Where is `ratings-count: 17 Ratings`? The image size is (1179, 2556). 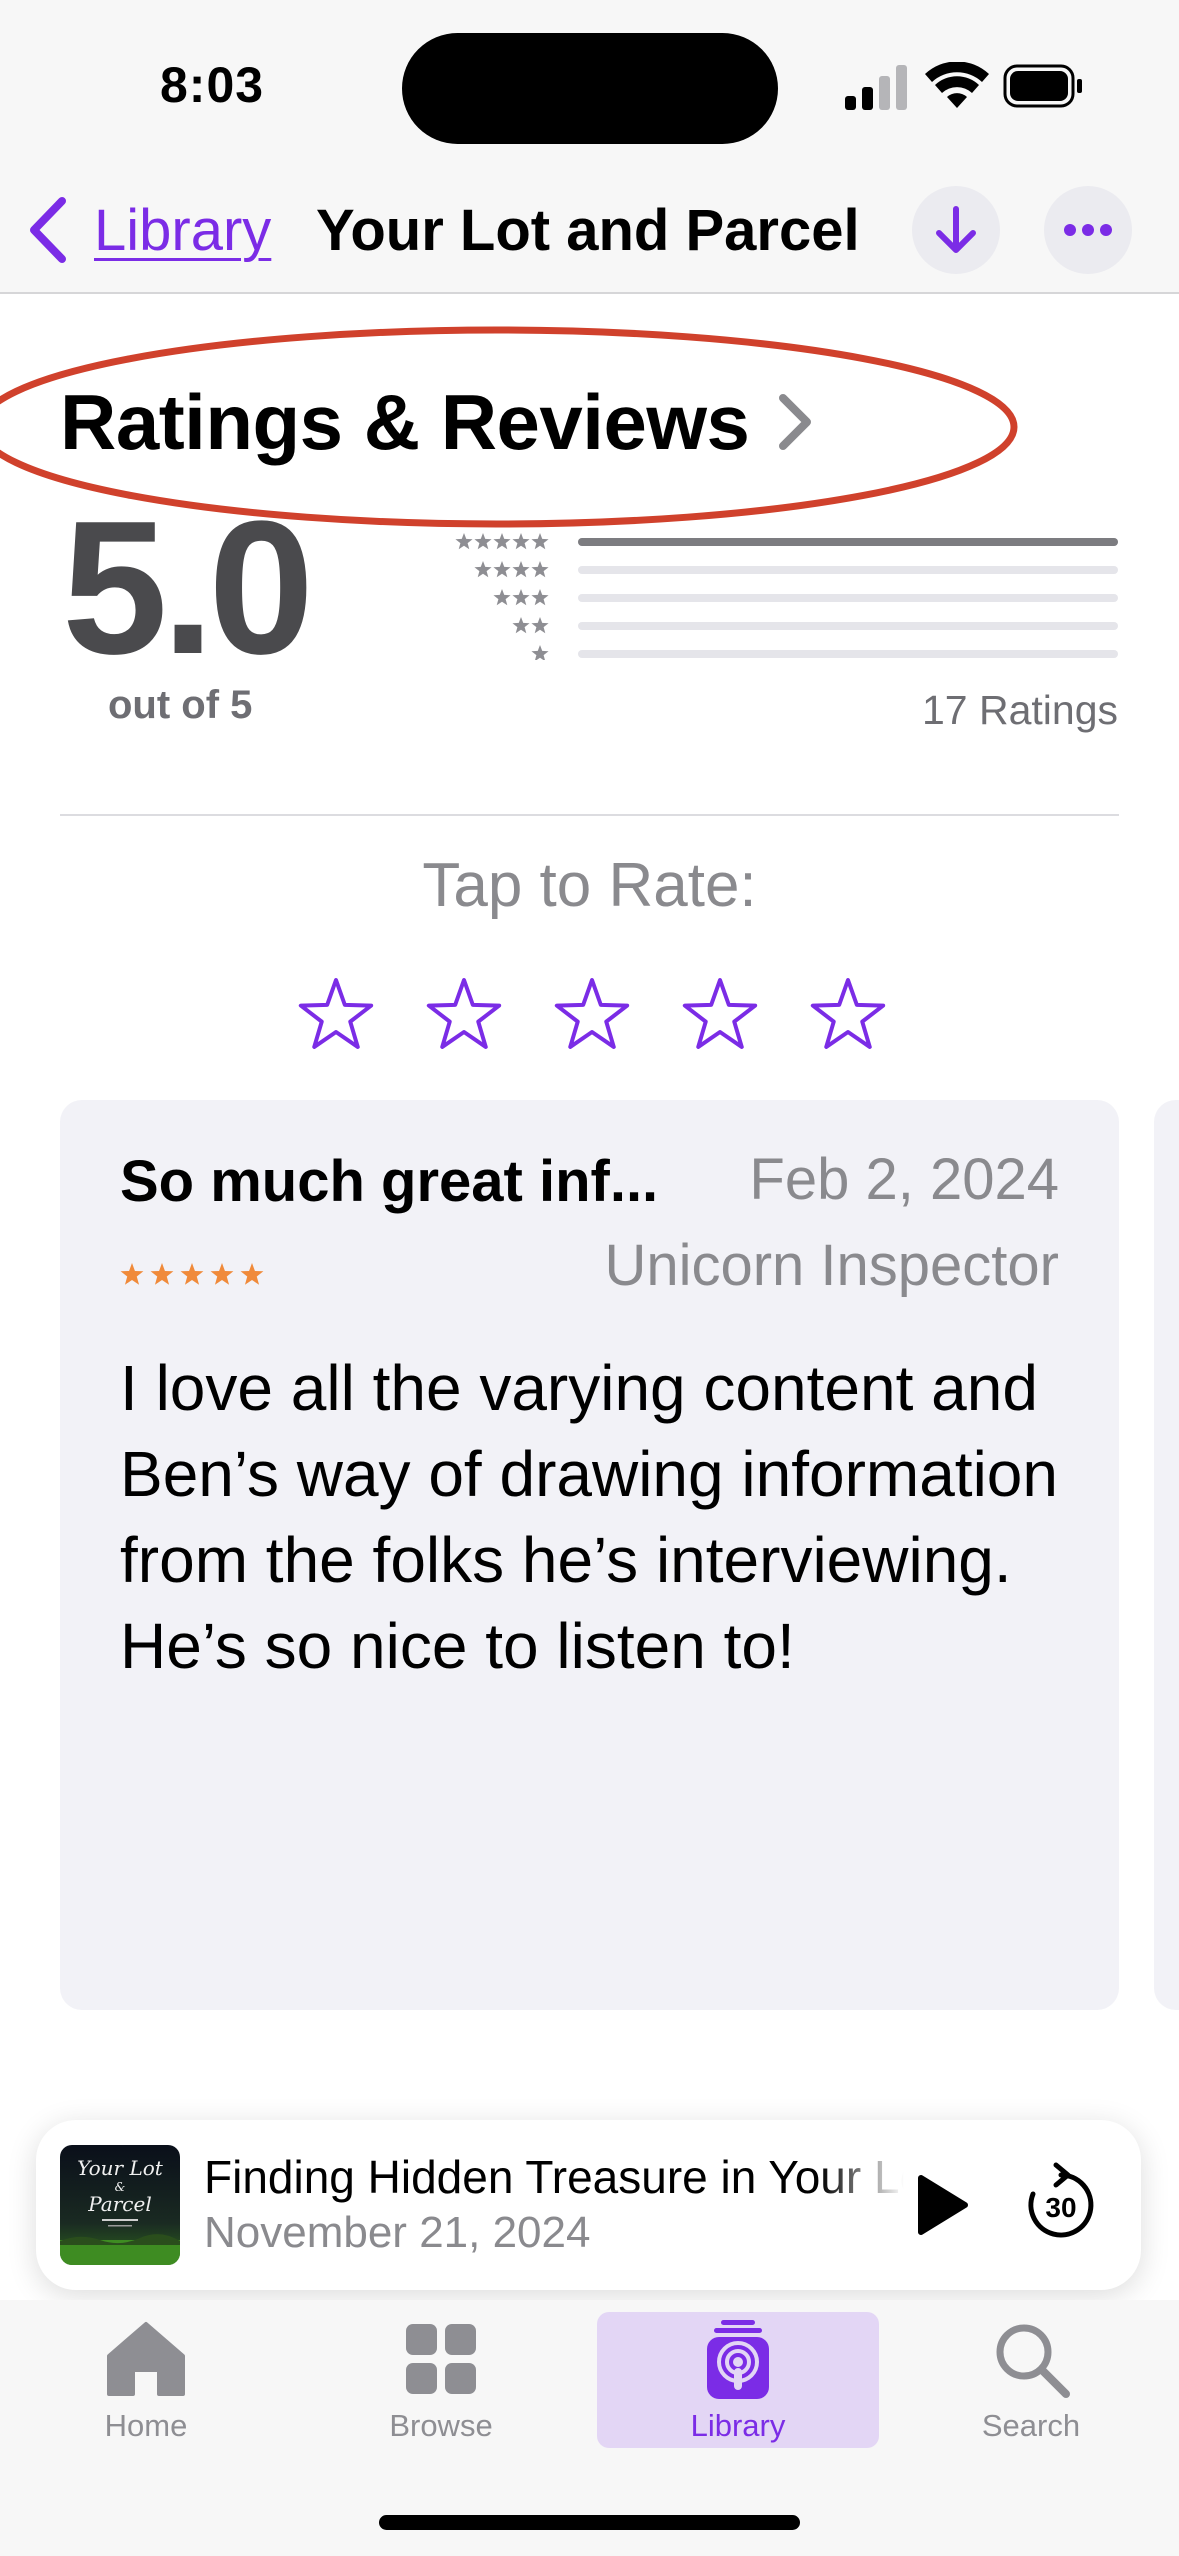
ratings-count: 17 Ratings is located at coordinates (1019, 710).